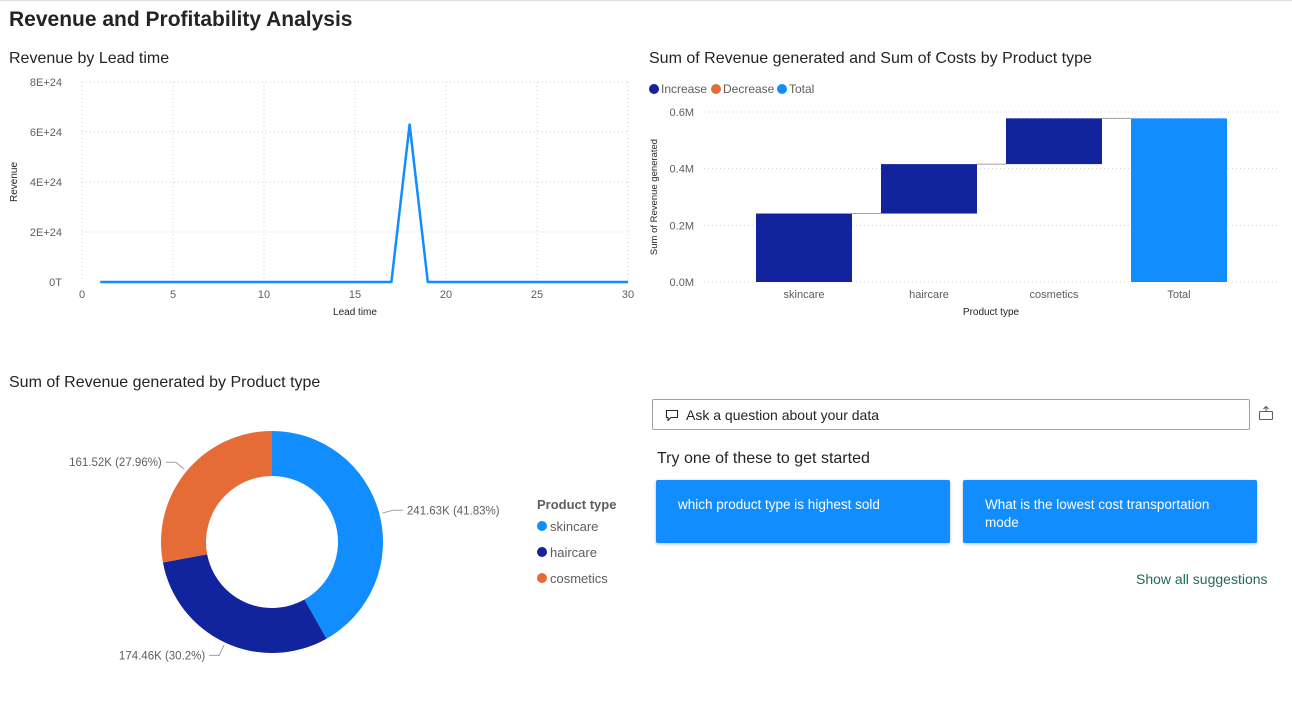  Describe the element at coordinates (355, 295) in the screenshot. I see `x-tick-label: 15` at that location.